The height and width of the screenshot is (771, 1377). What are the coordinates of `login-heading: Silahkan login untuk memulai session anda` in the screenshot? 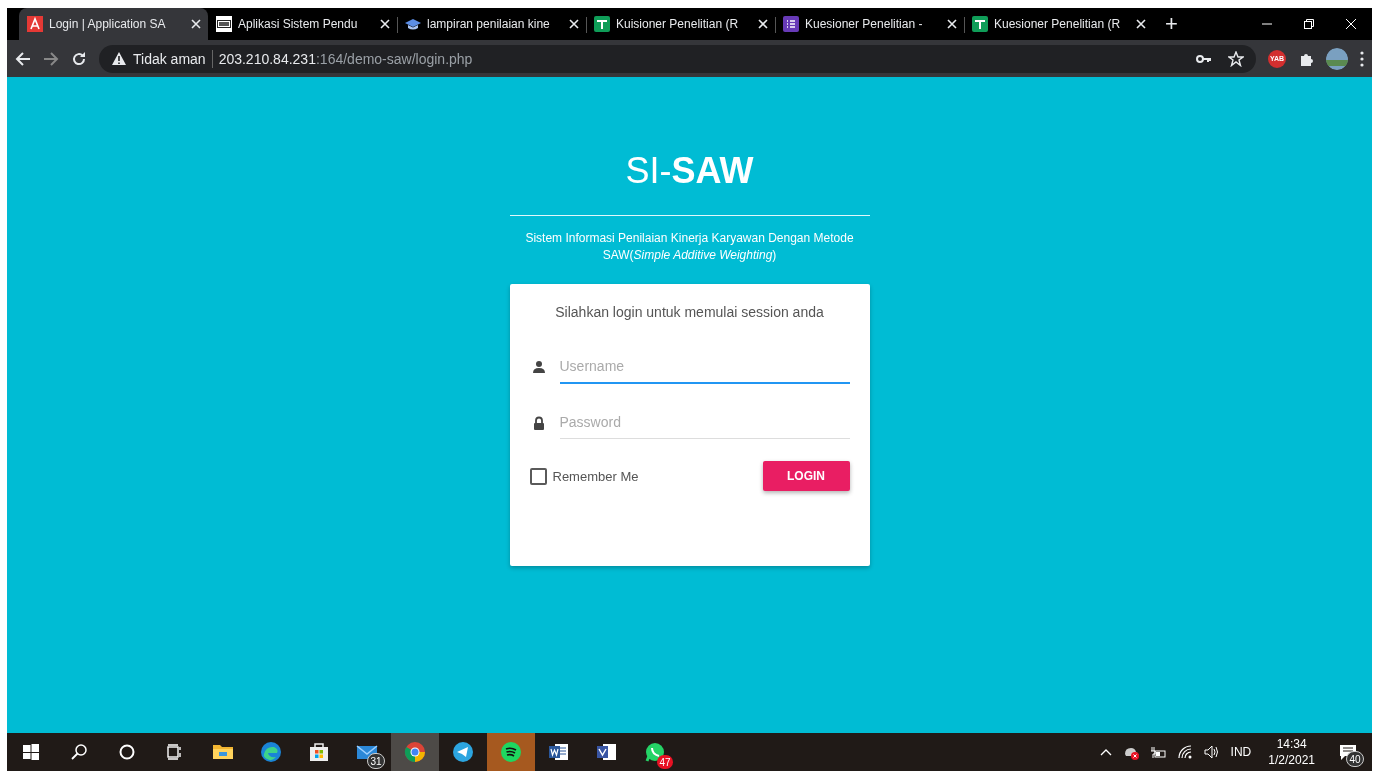 It's located at (689, 312).